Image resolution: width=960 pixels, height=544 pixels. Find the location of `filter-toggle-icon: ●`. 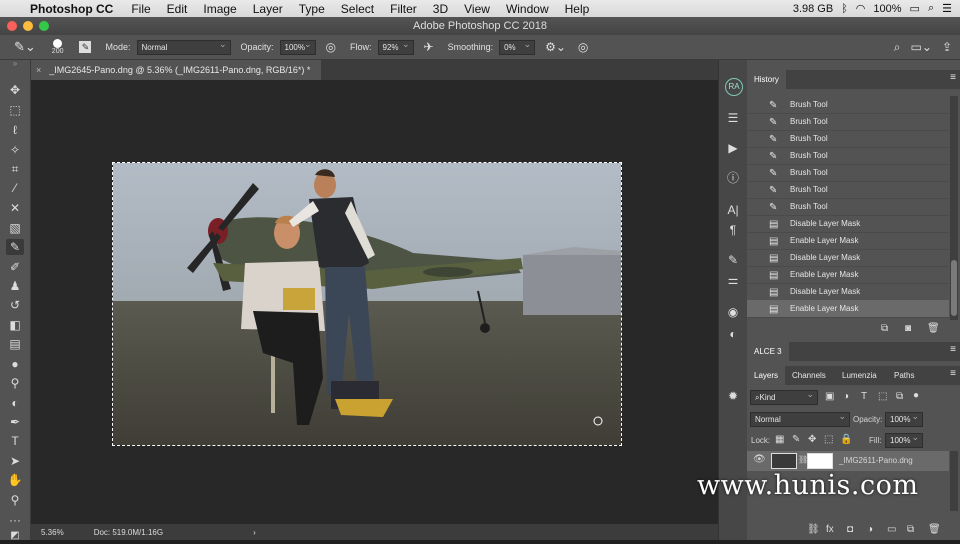

filter-toggle-icon: ● is located at coordinates (916, 395).